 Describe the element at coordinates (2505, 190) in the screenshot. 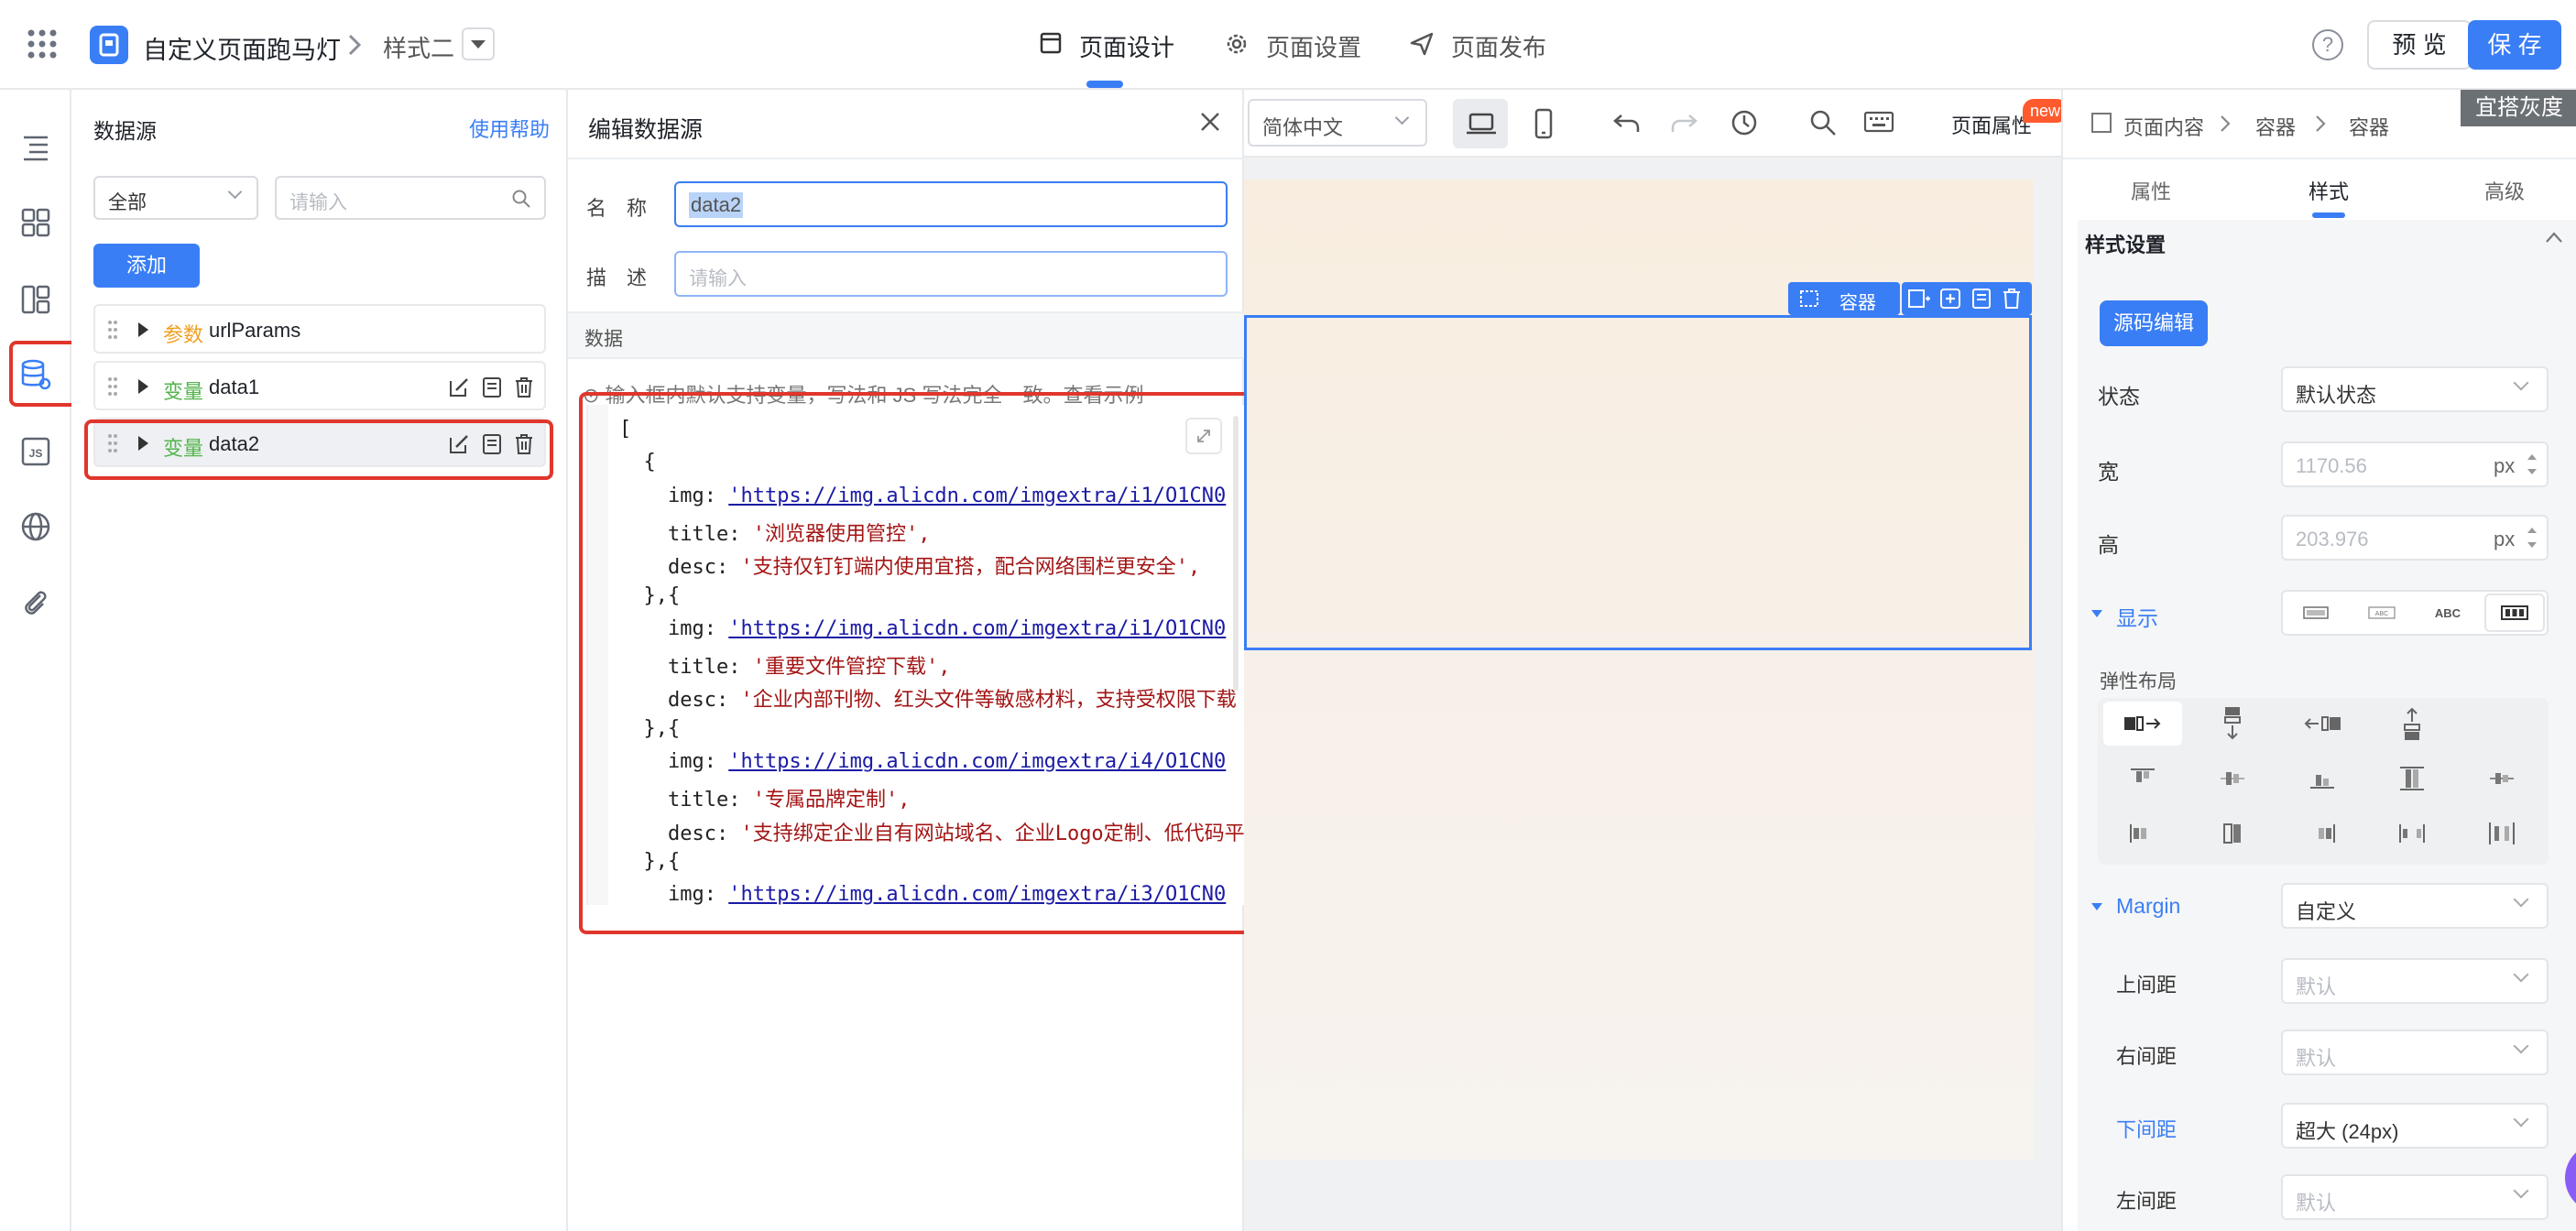

I see `tab-advanced: 高级` at that location.